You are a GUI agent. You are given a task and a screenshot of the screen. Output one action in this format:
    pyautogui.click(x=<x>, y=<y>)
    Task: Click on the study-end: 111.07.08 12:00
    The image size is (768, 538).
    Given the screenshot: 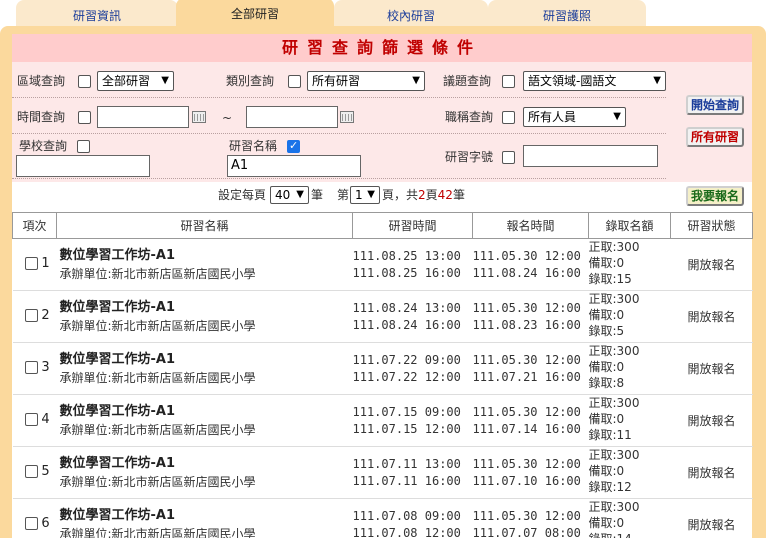 What is the action you would take?
    pyautogui.click(x=406, y=532)
    